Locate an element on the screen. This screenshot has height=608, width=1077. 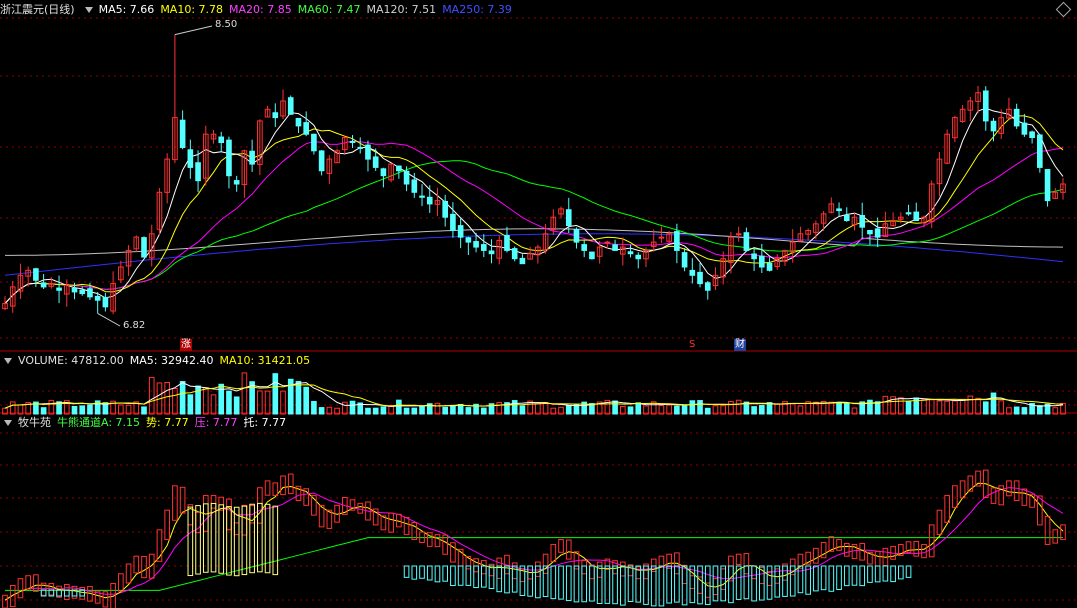
cai-badge: 财 is located at coordinates (740, 345).